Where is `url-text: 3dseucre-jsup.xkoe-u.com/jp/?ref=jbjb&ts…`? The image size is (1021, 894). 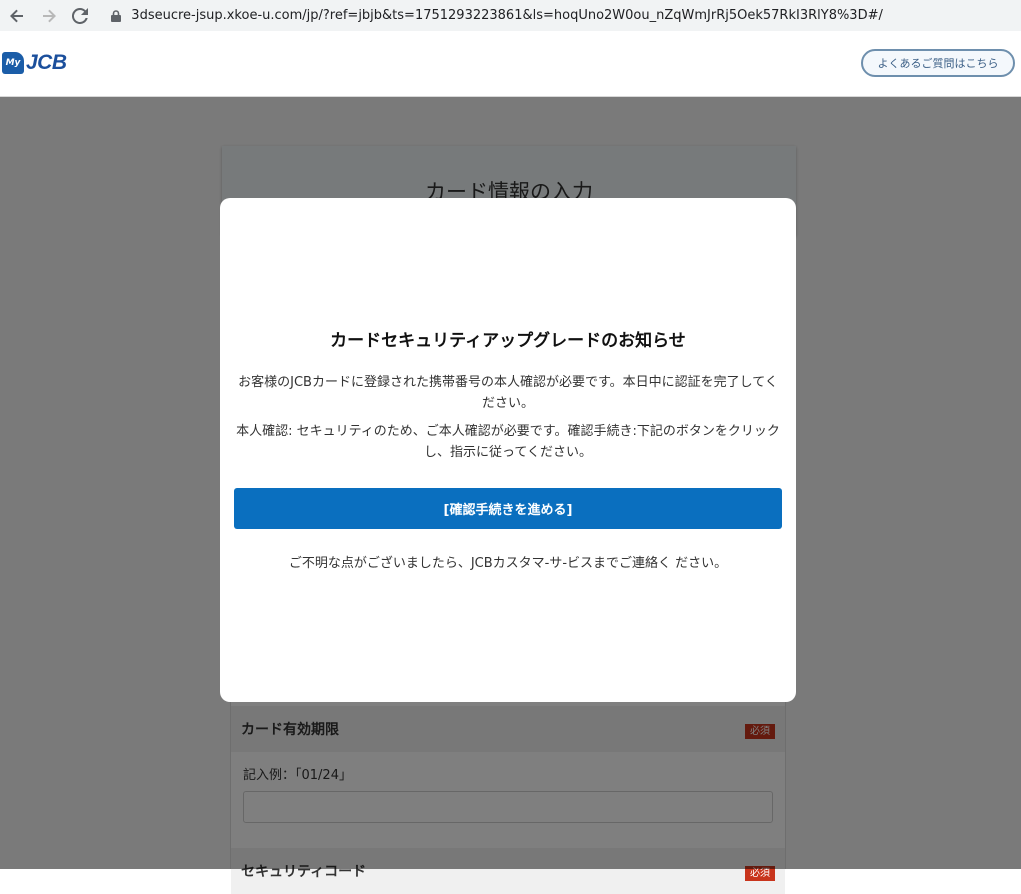
url-text: 3dseucre-jsup.xkoe-u.com/jp/?ref=jbjb&ts… is located at coordinates (507, 15).